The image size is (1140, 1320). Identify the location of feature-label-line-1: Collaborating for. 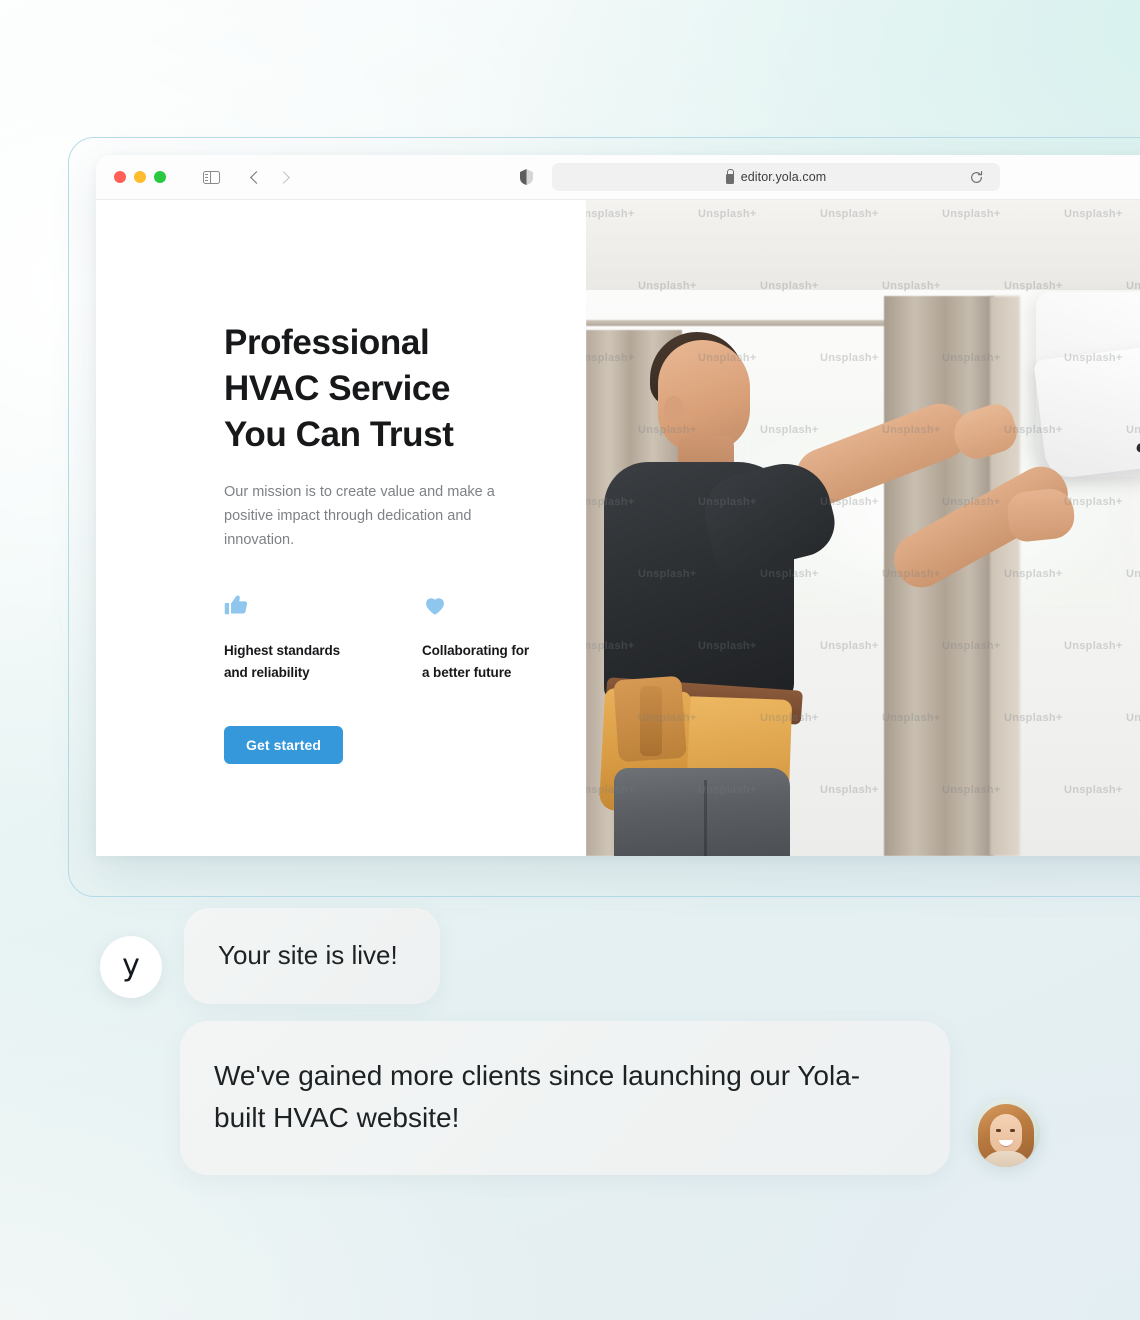
(476, 650).